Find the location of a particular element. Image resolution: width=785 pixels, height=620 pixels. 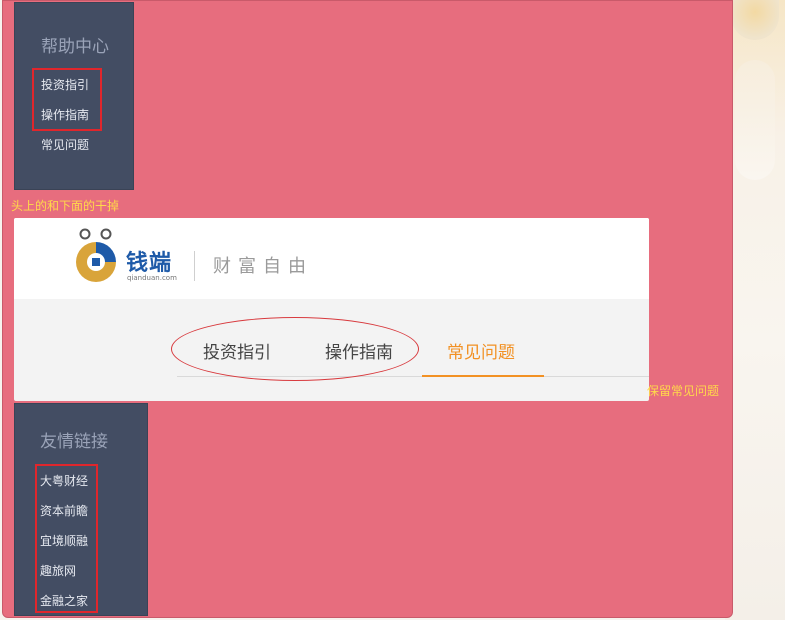

tab-active-indicator is located at coordinates (483, 376).